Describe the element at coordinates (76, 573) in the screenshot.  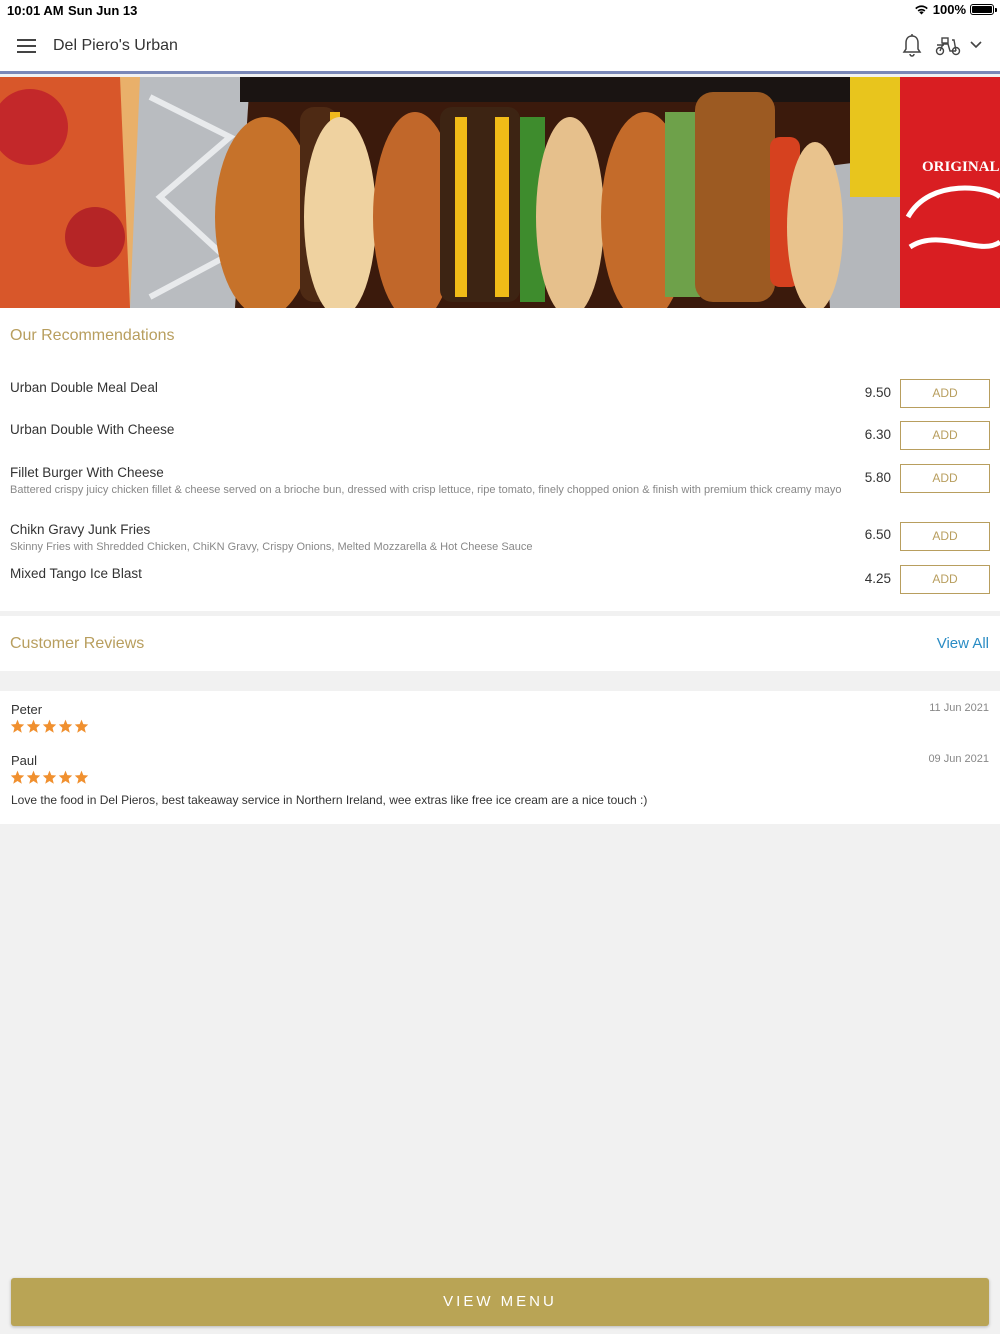
I see `item-name: Mixed Tango Ice Blast` at that location.